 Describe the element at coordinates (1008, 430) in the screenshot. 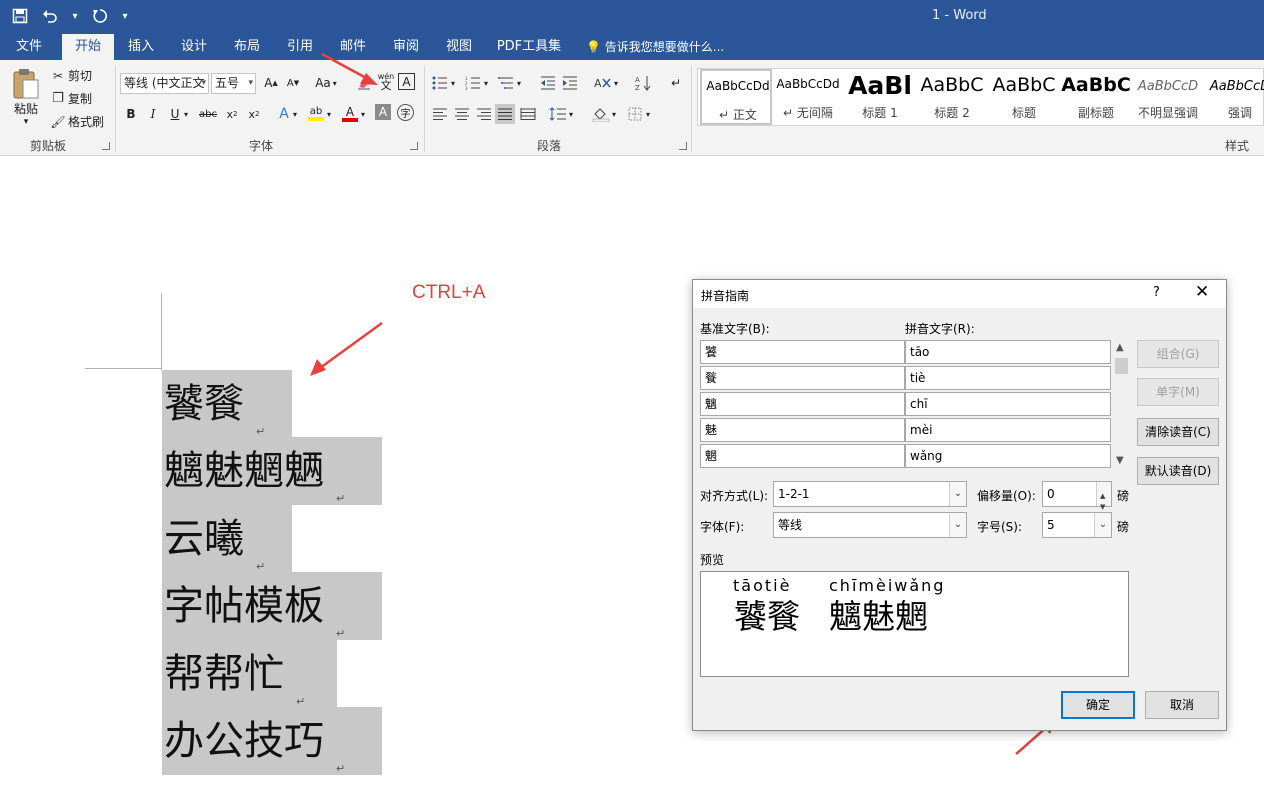

I see `pinyin-text-field: mèi` at that location.